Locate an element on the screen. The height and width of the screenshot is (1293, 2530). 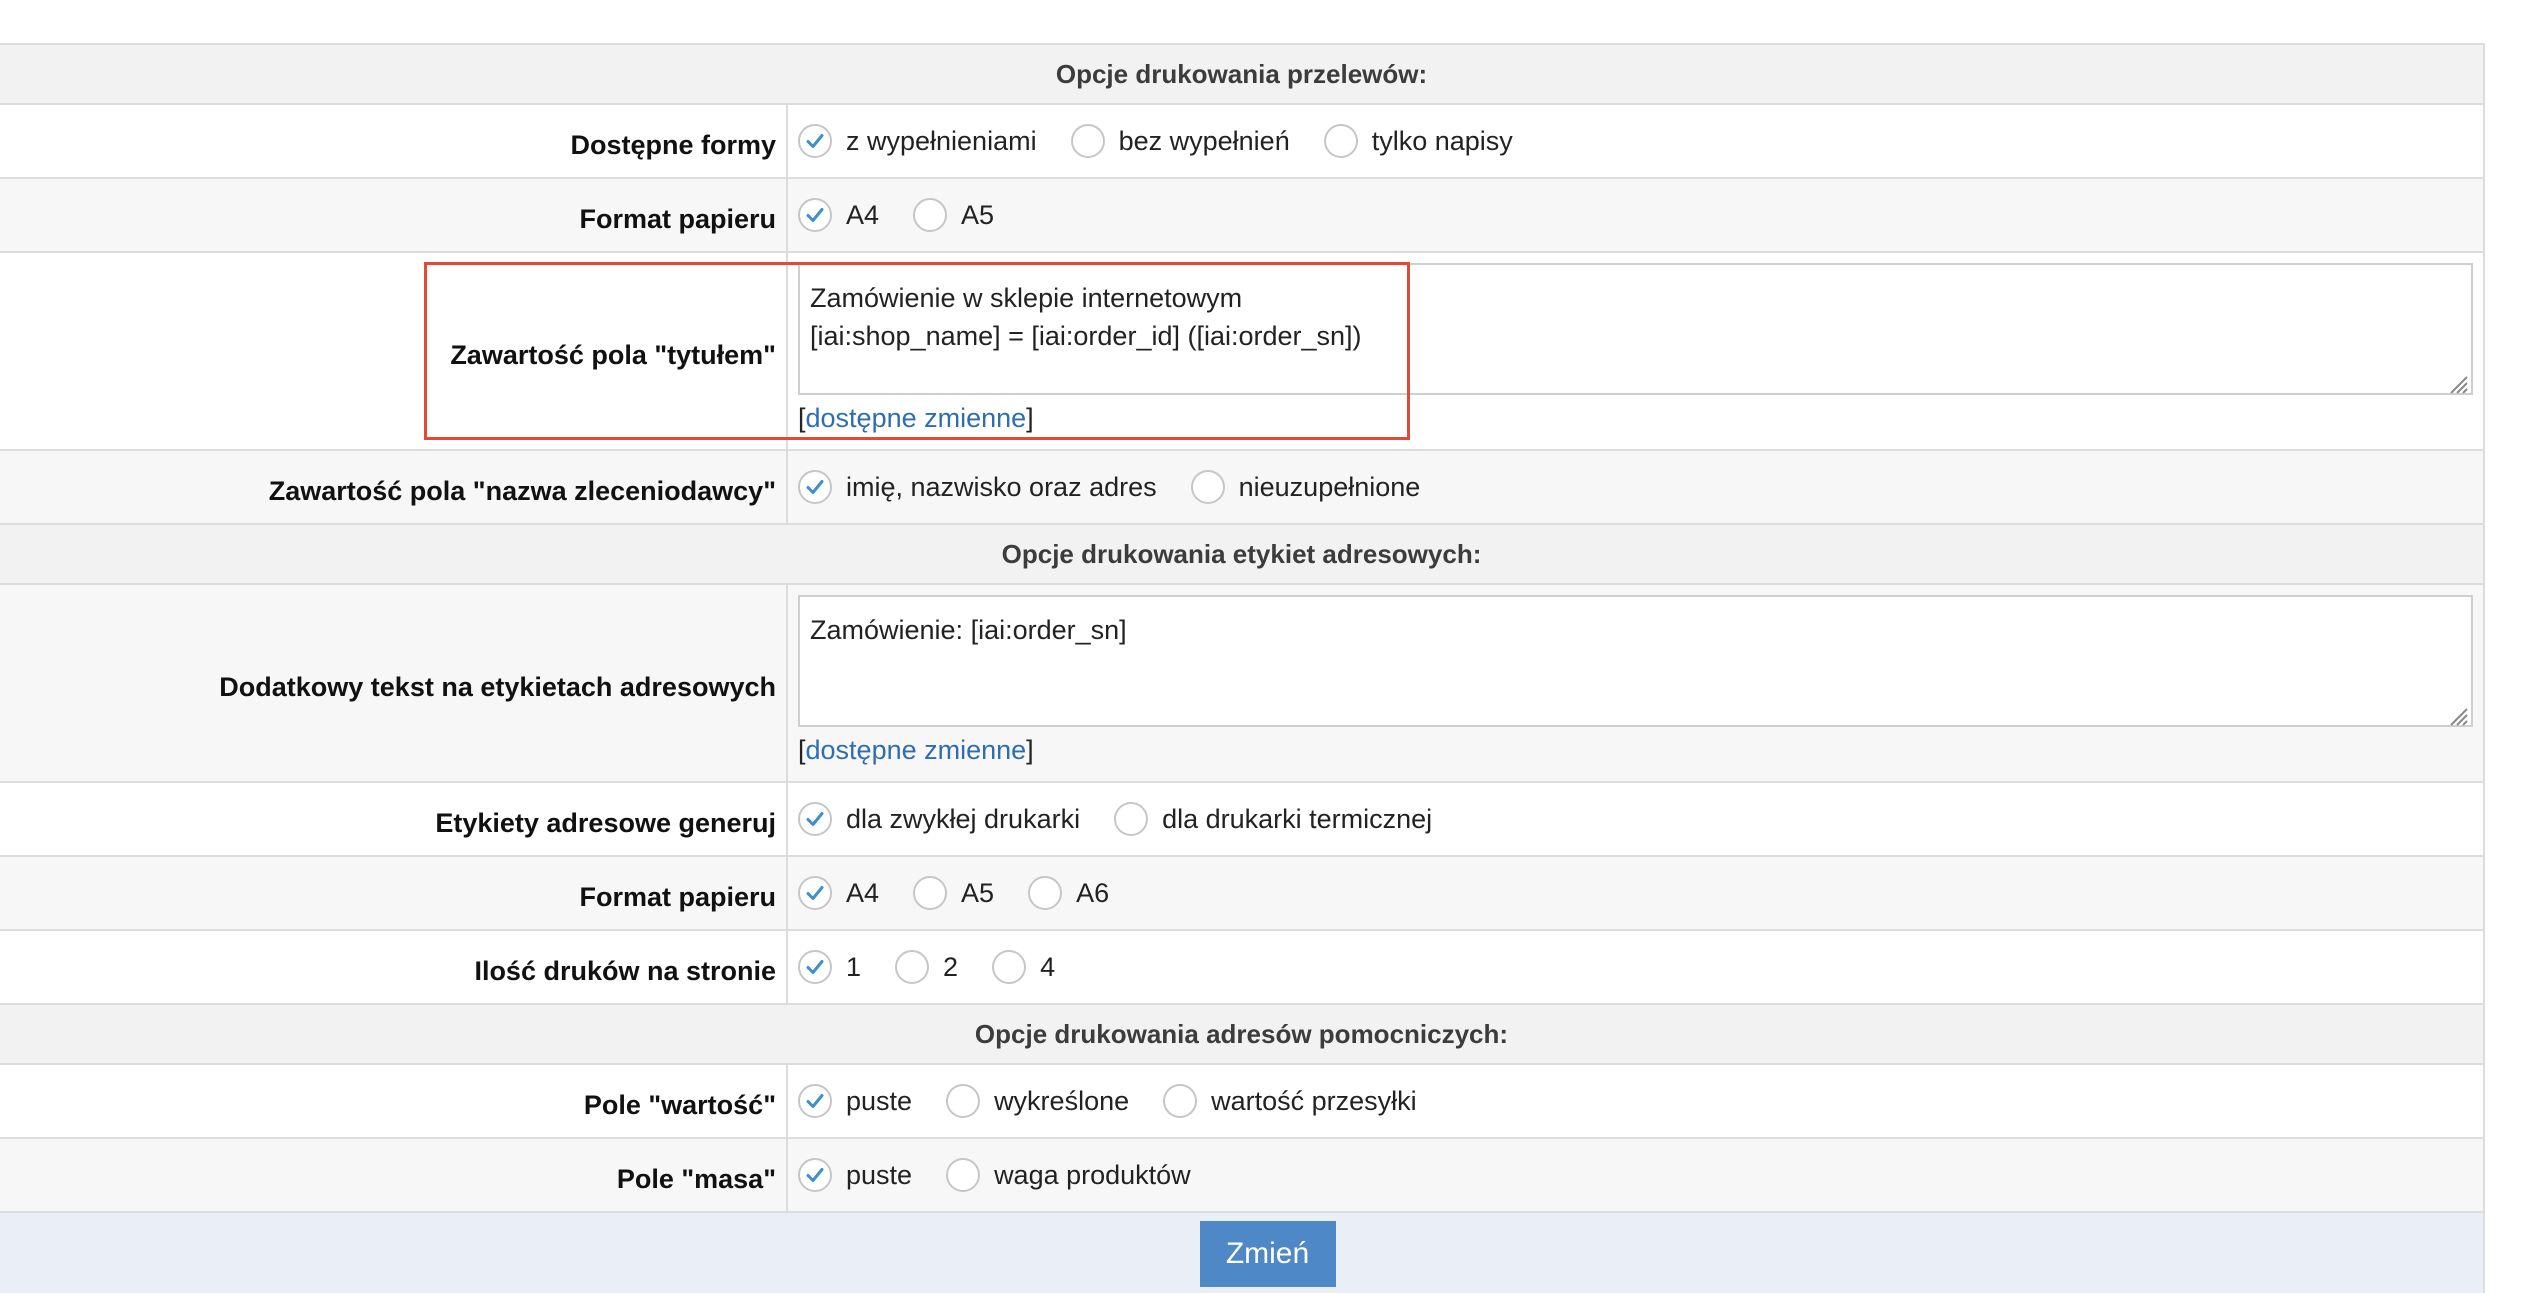
radio-option: wartość przesyłki is located at coordinates (1290, 1101).